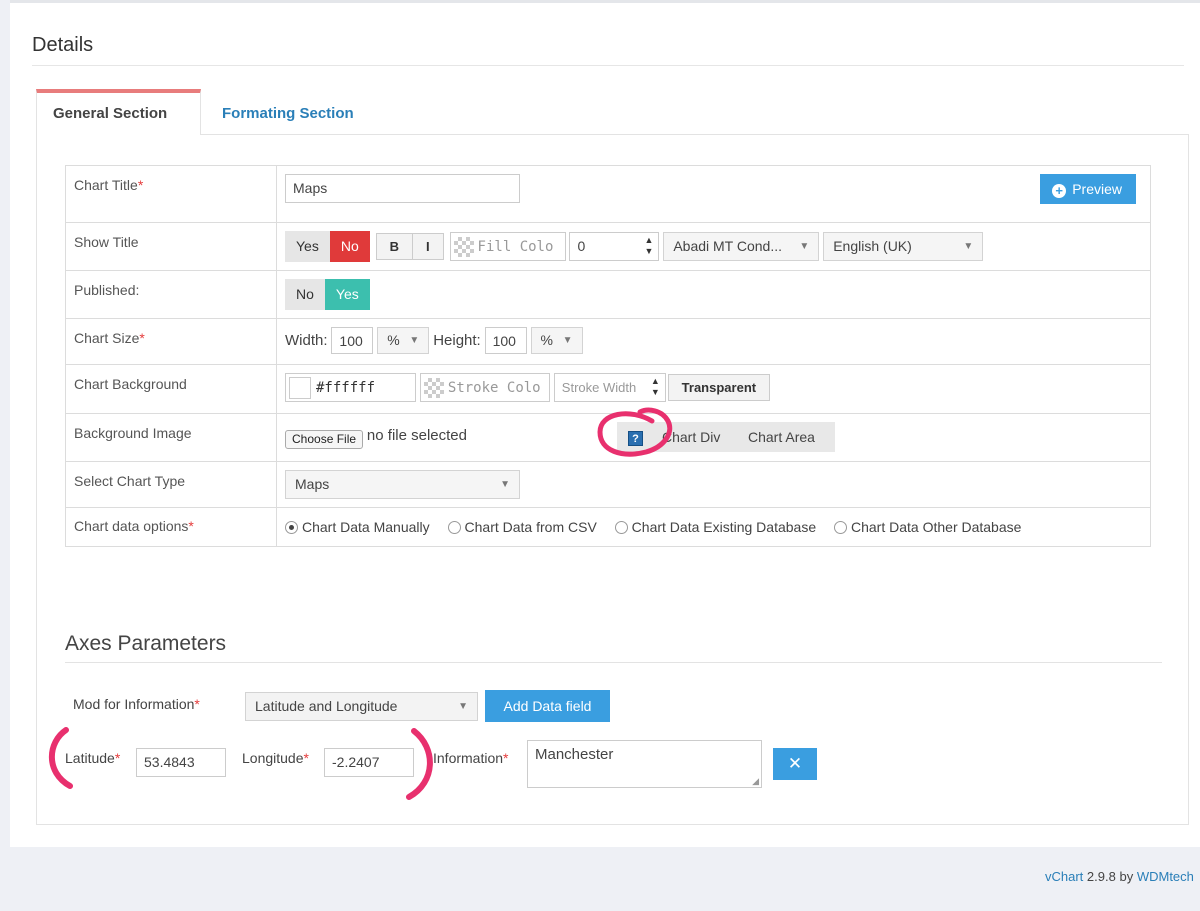 The width and height of the screenshot is (1200, 911). I want to click on axes-divider, so click(613, 662).